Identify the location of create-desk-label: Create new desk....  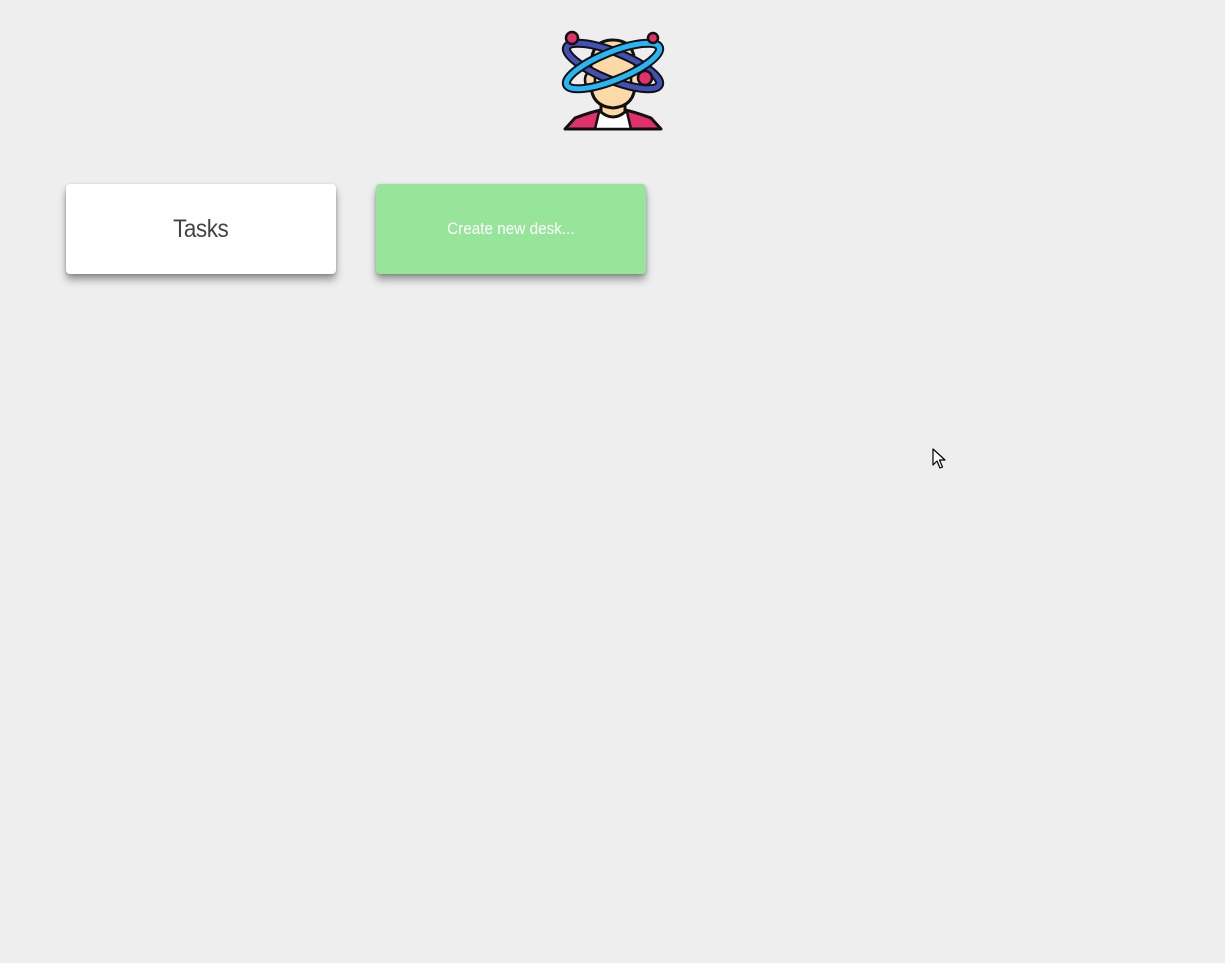
(511, 228).